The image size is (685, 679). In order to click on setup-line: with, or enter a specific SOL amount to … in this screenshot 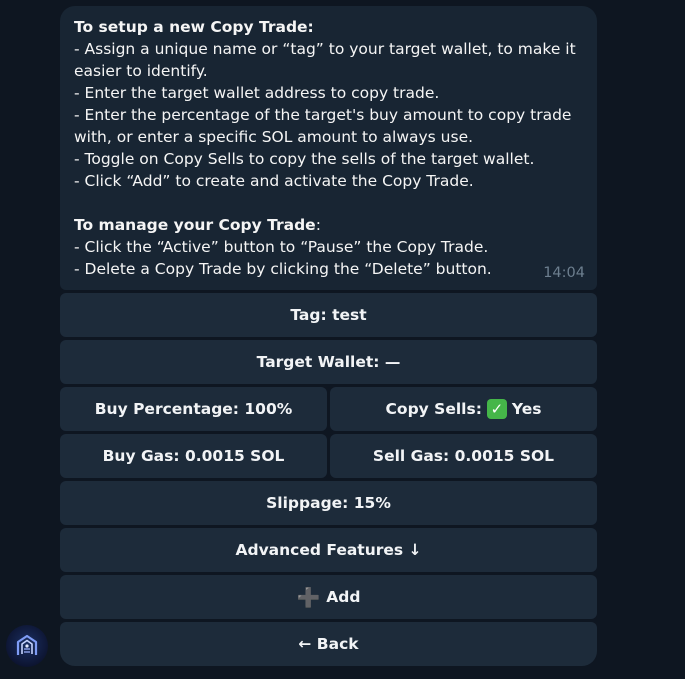, I will do `click(274, 137)`.